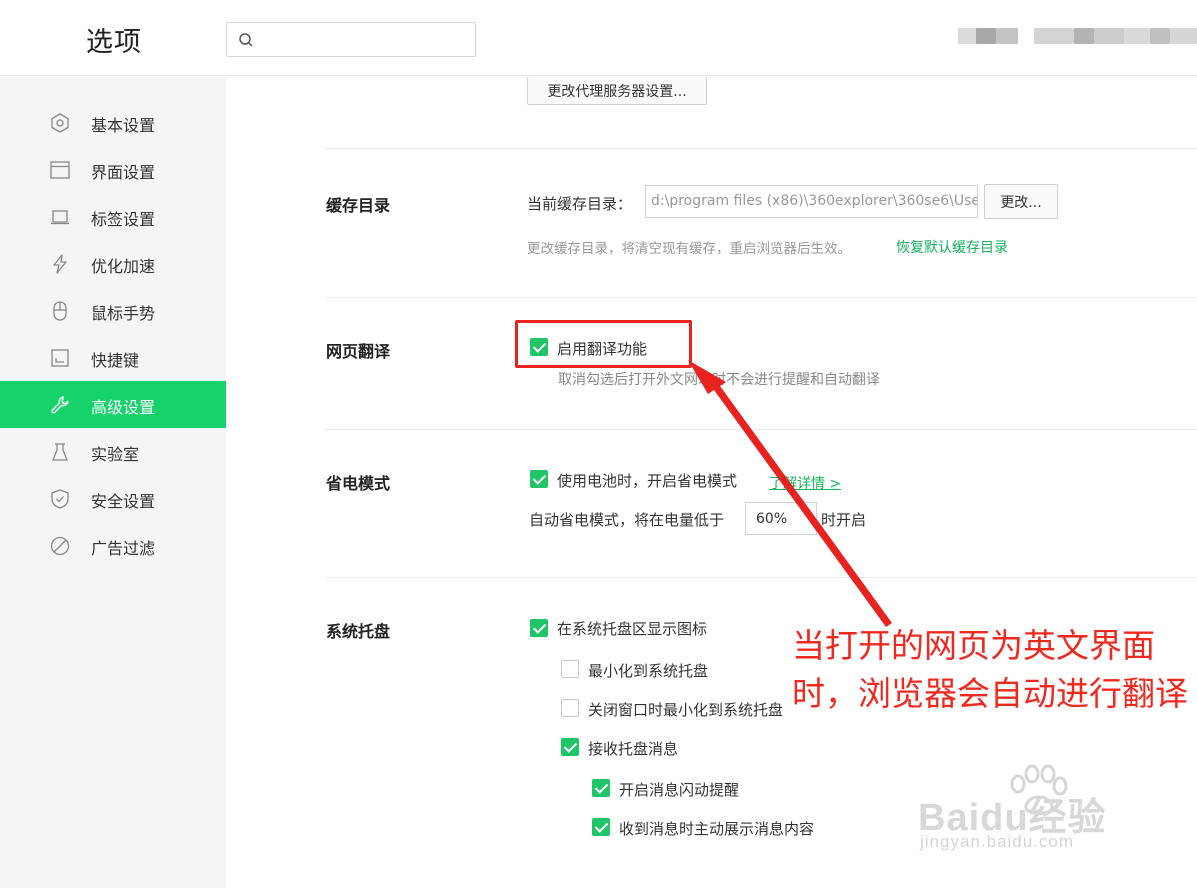  Describe the element at coordinates (844, 520) in the screenshot. I see `auto-power-suffix: 时开启` at that location.